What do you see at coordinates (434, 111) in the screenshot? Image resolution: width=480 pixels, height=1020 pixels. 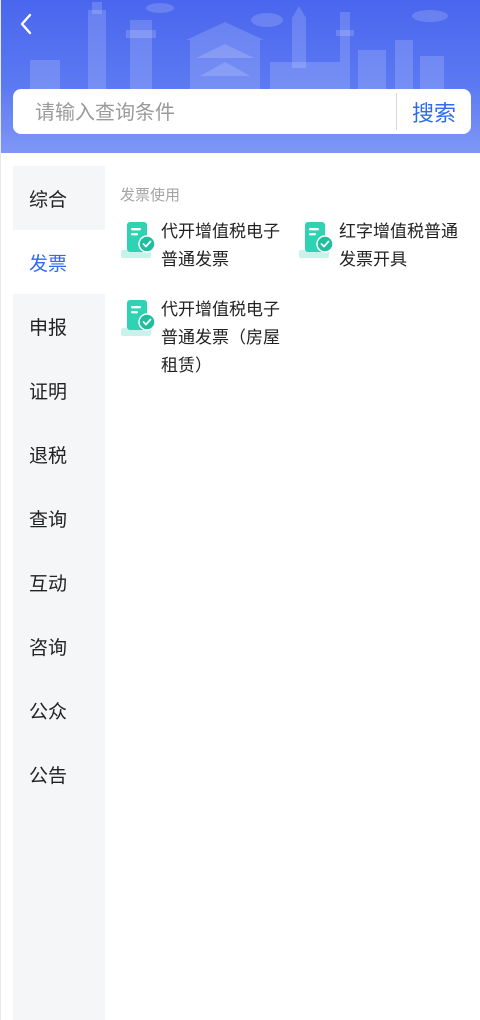 I see `search-button: 搜索` at bounding box center [434, 111].